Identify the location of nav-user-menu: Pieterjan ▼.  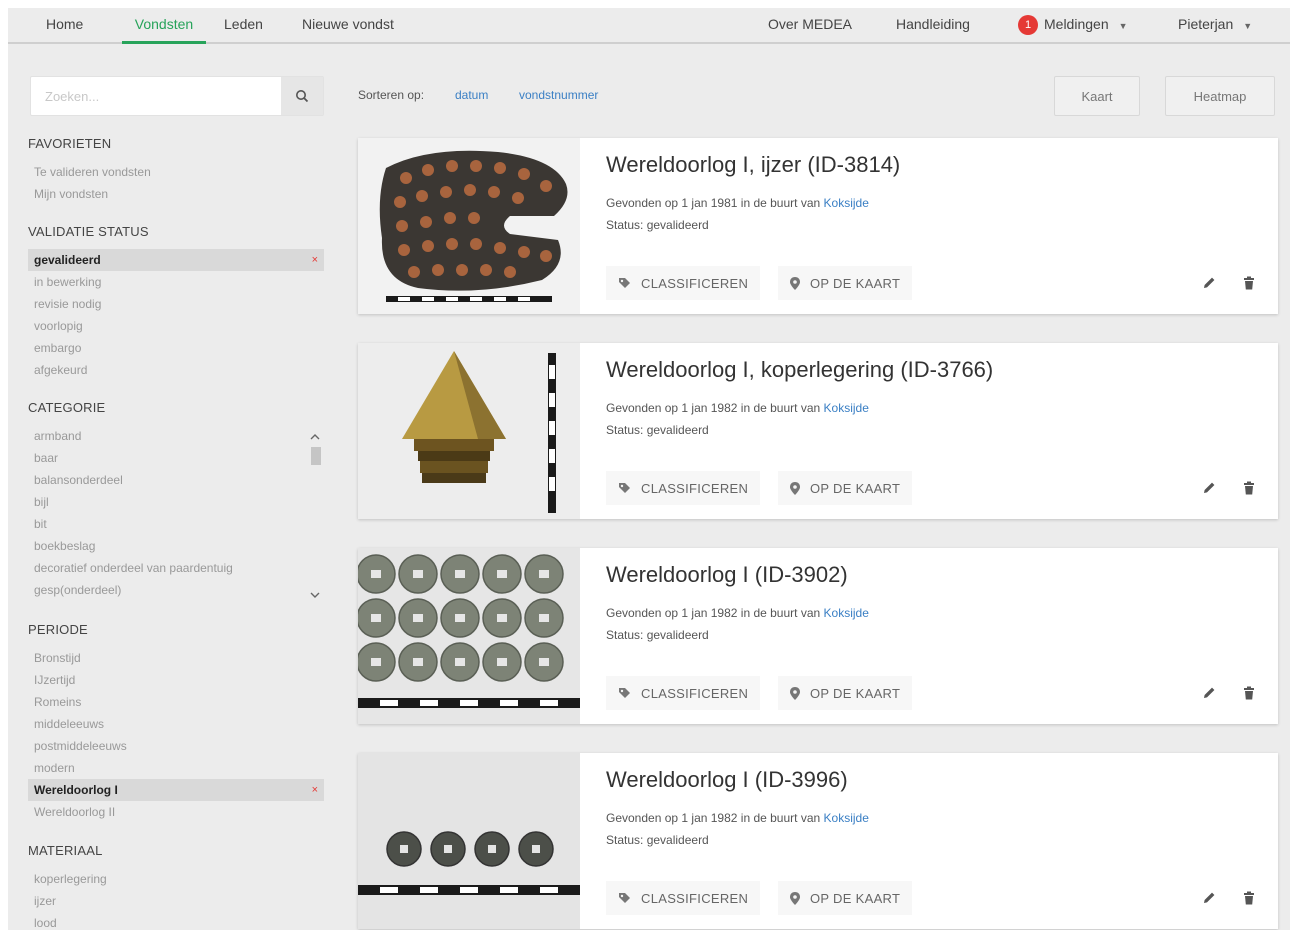
(1215, 28).